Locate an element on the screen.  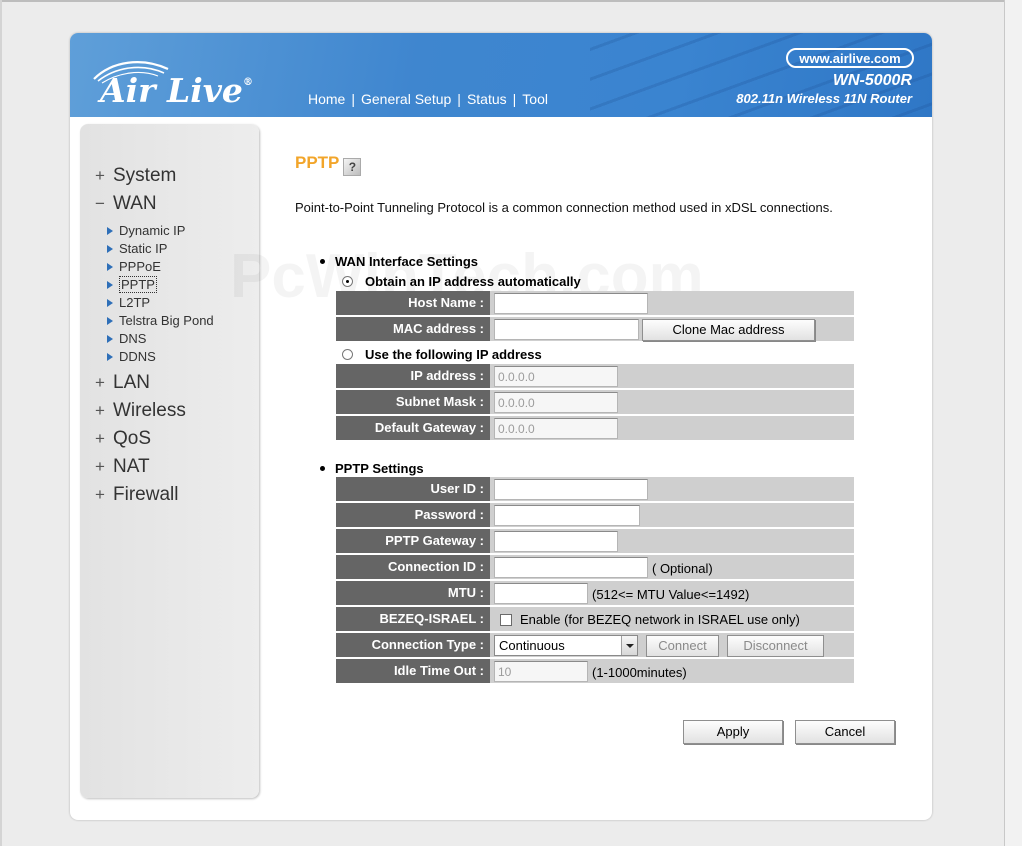
connection-id-note: ( Optional) is located at coordinates (682, 568).